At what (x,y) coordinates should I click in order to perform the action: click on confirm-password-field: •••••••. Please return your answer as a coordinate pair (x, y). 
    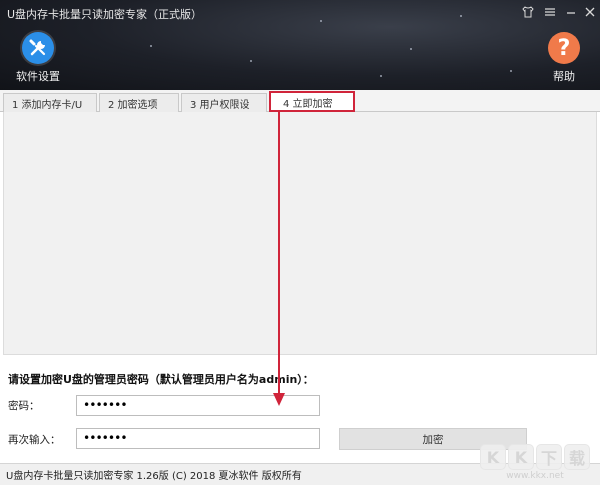
    Looking at the image, I should click on (198, 438).